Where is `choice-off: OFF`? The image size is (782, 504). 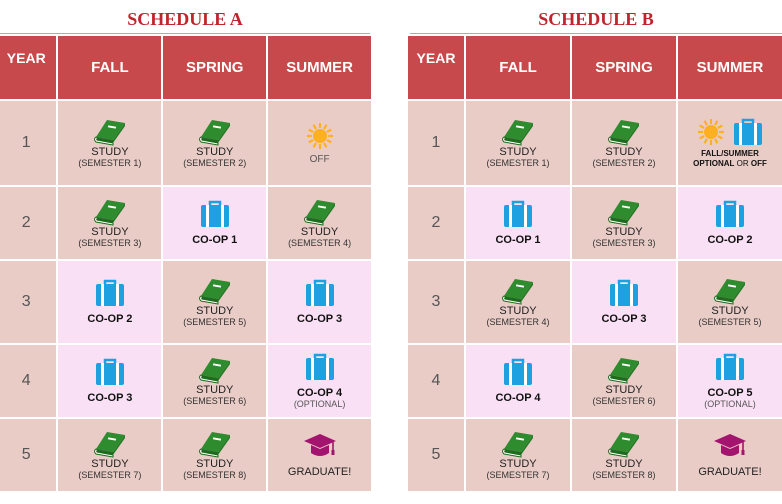 choice-off: OFF is located at coordinates (758, 163).